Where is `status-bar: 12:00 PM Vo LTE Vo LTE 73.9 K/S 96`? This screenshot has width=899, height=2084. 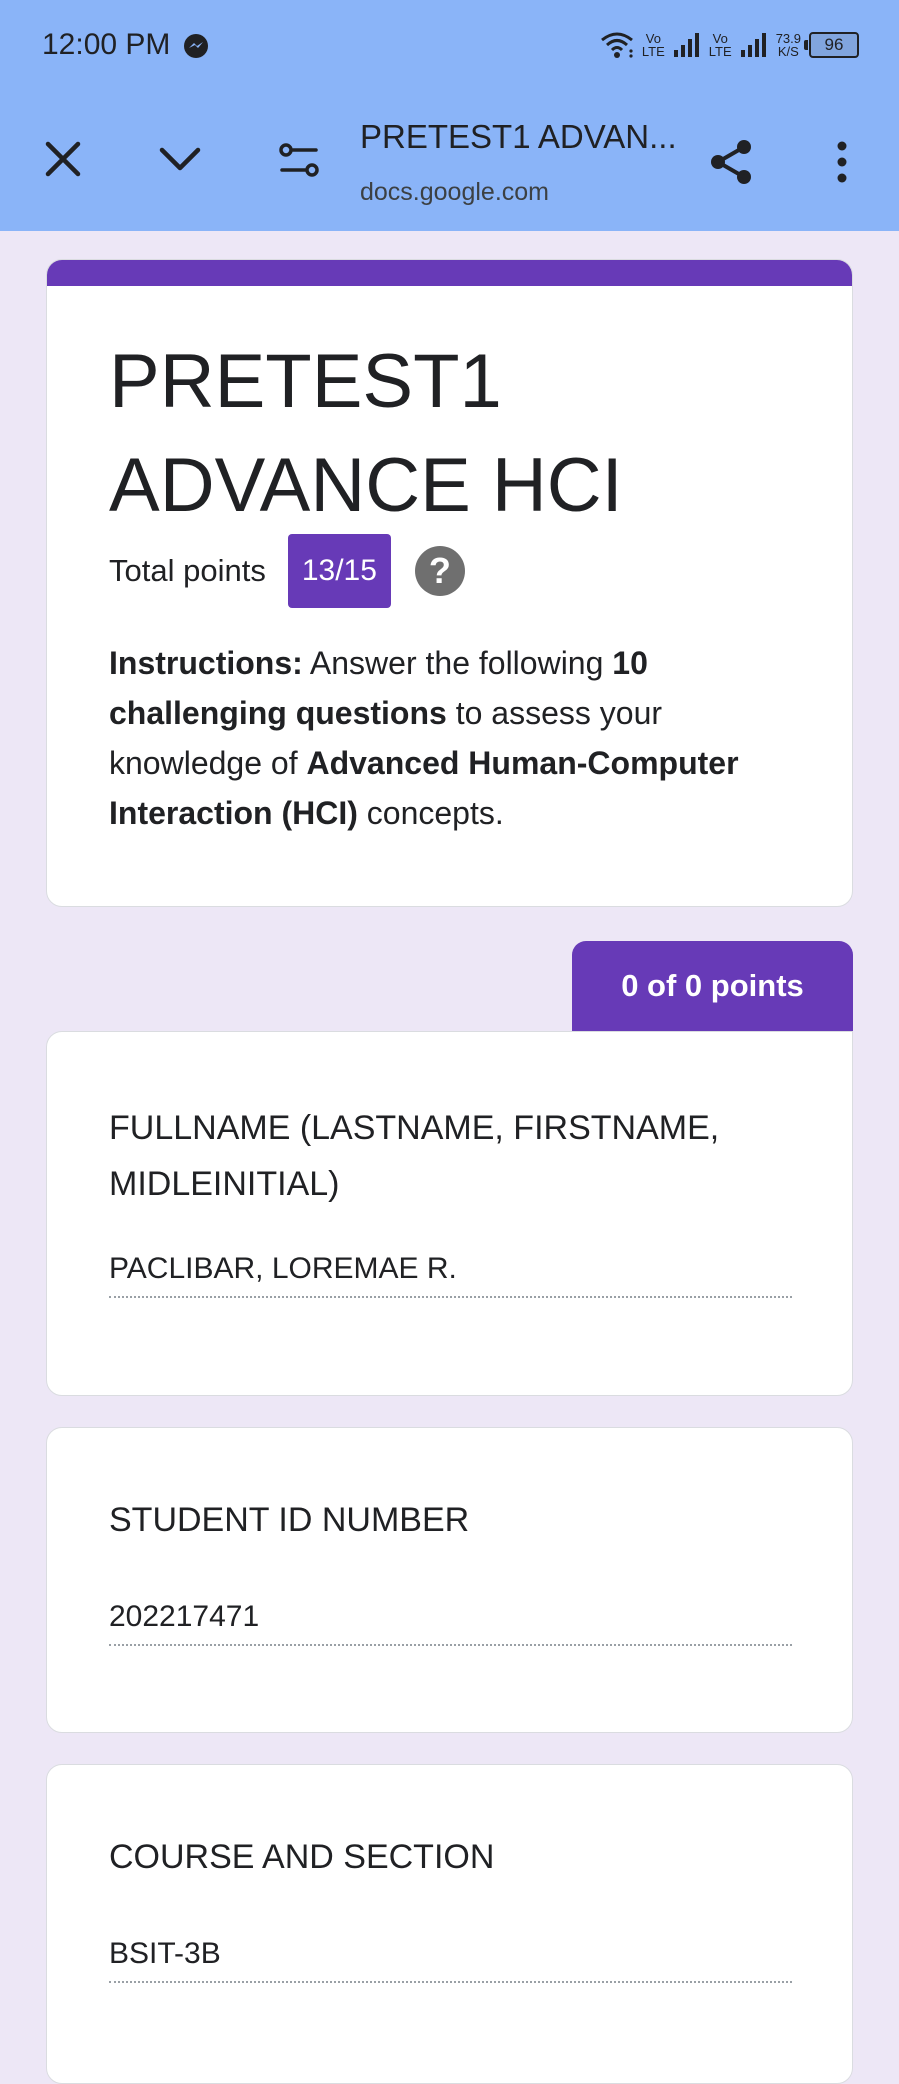
status-bar: 12:00 PM Vo LTE Vo LTE 73.9 K/S 96 is located at coordinates (449, 46).